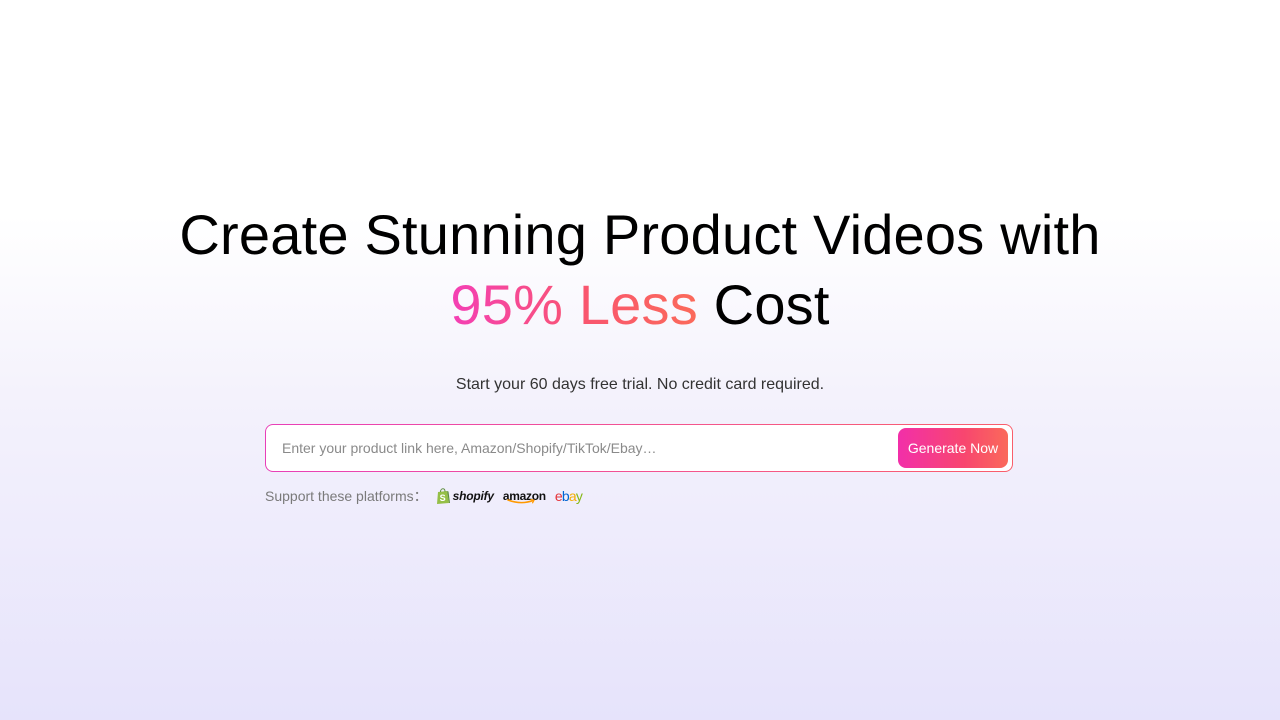 This screenshot has height=720, width=1280. Describe the element at coordinates (558, 496) in the screenshot. I see `ebay-letter-e: e` at that location.